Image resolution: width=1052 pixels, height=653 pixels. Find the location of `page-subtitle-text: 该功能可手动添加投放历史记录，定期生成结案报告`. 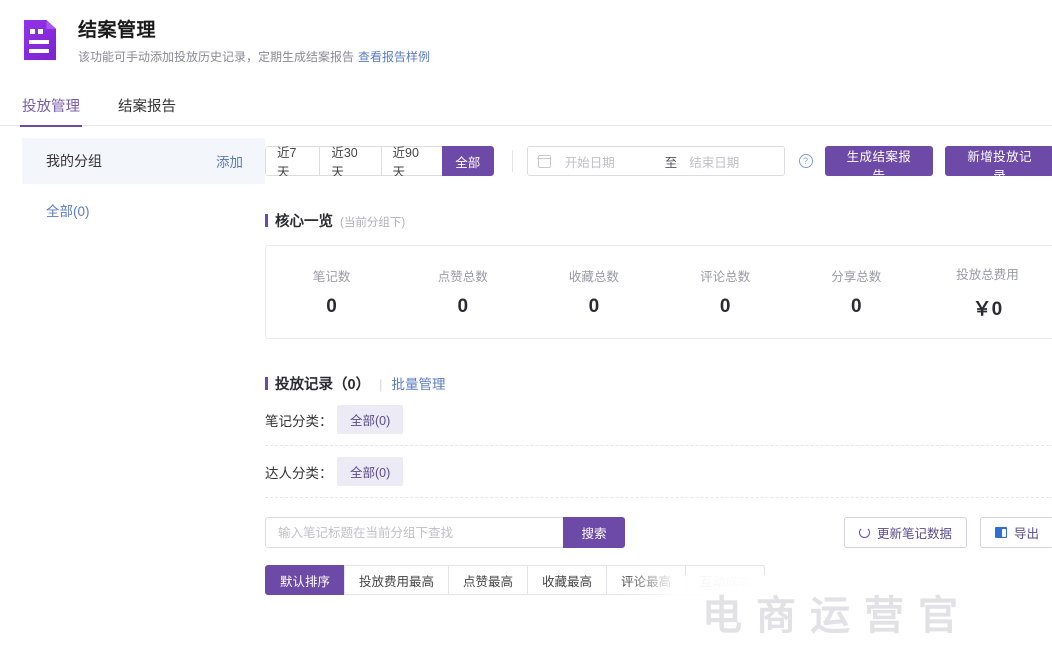

page-subtitle-text: 该功能可手动添加投放历史记录，定期生成结案报告 is located at coordinates (216, 57).